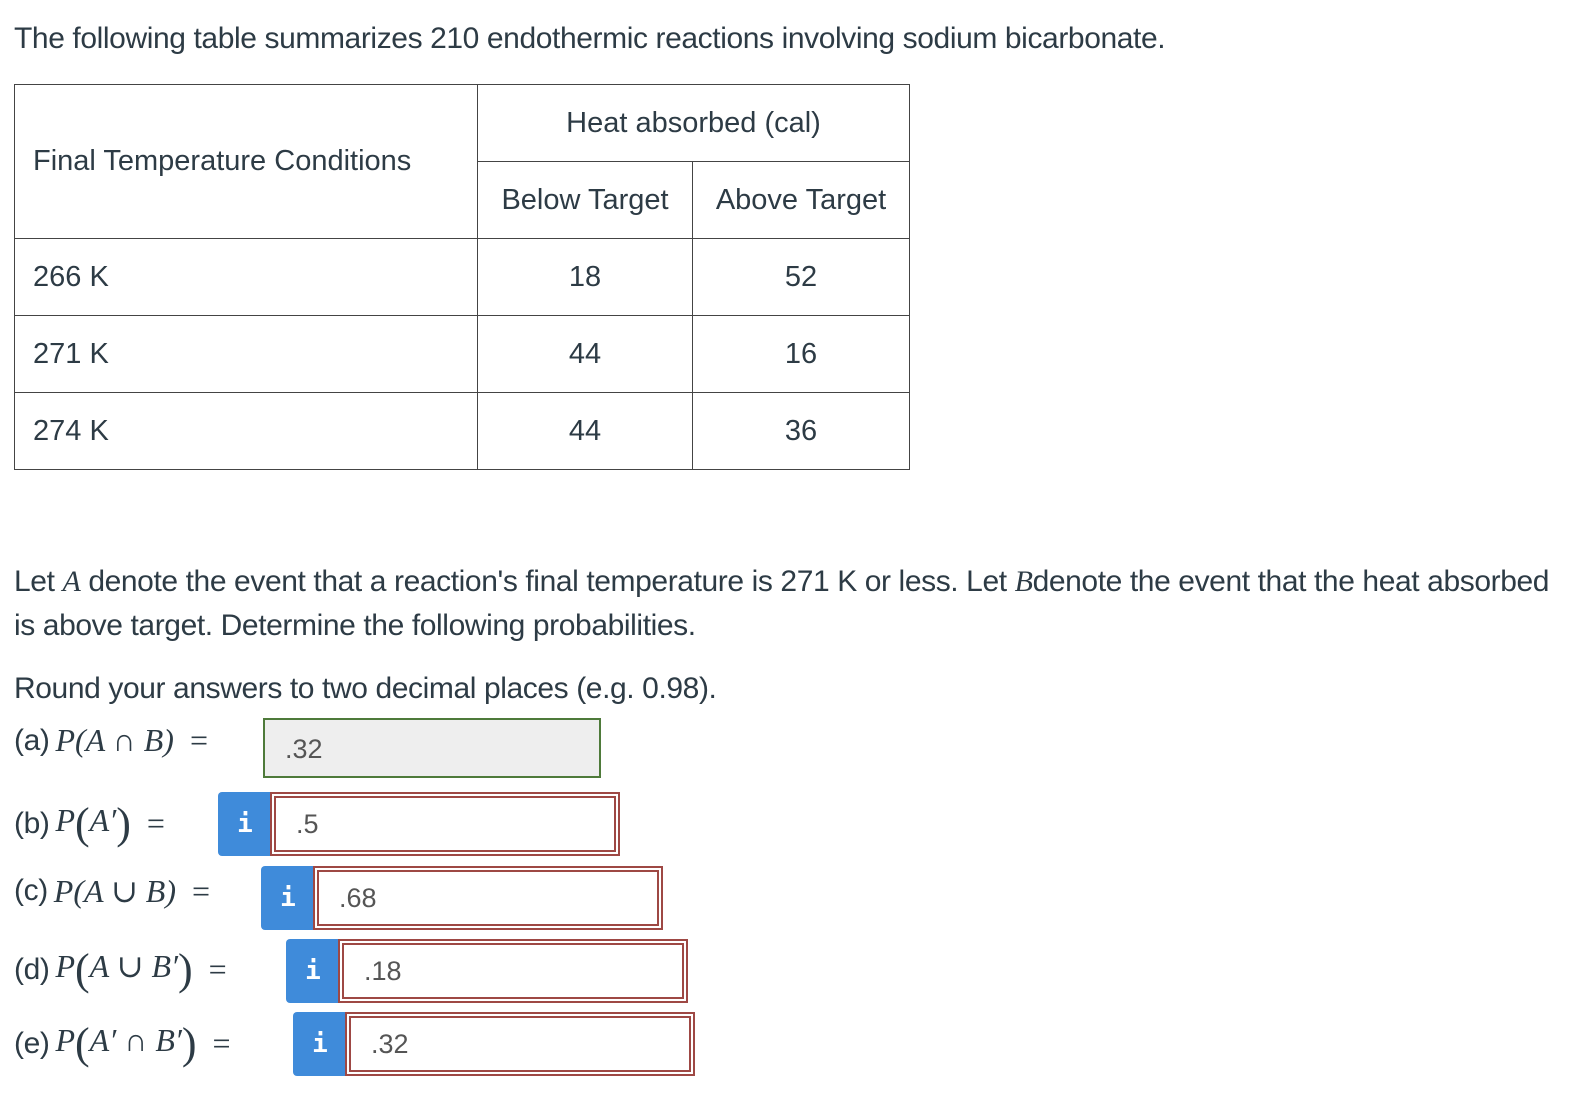  I want to click on var-b: B, so click(1023, 581).